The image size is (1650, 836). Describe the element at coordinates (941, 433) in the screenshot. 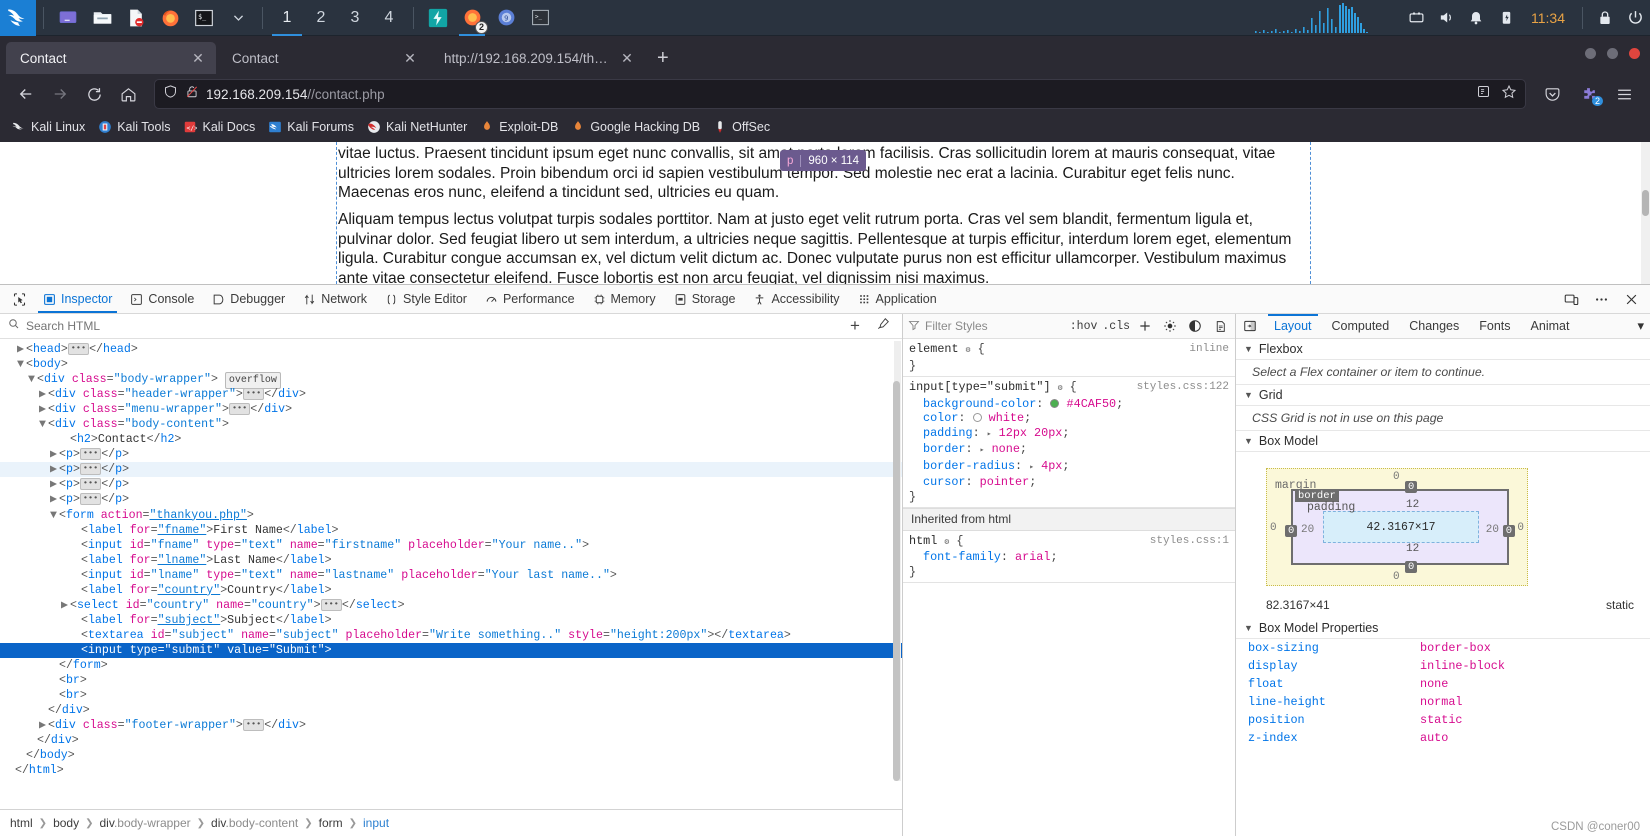

I see `decl-prop: padding` at that location.